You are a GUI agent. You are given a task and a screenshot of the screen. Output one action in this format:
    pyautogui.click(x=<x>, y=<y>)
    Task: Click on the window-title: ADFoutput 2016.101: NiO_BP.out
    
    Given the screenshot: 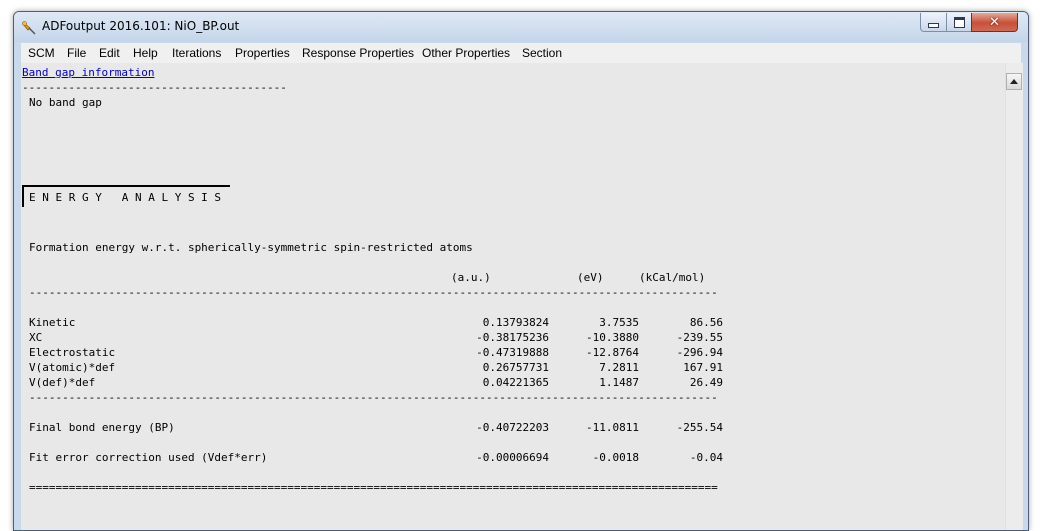 What is the action you would take?
    pyautogui.click(x=141, y=26)
    